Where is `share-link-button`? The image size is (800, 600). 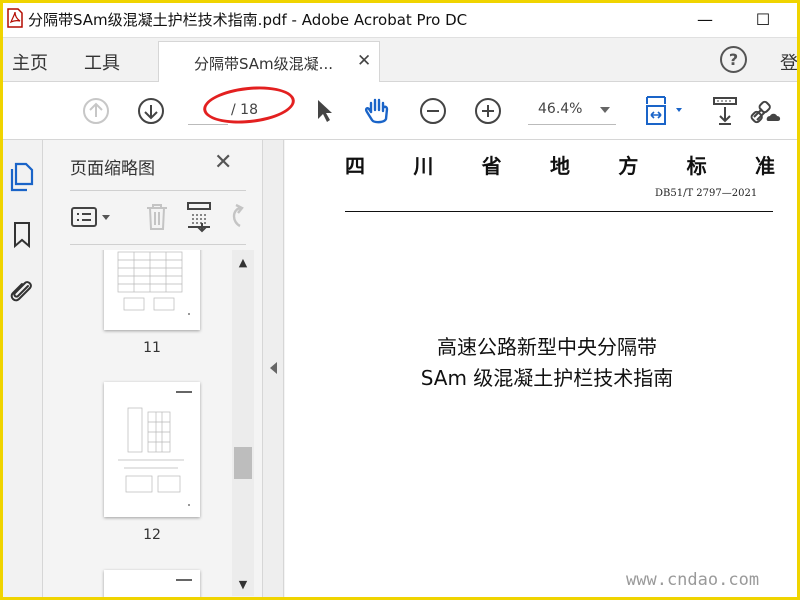
share-link-button is located at coordinates (767, 111).